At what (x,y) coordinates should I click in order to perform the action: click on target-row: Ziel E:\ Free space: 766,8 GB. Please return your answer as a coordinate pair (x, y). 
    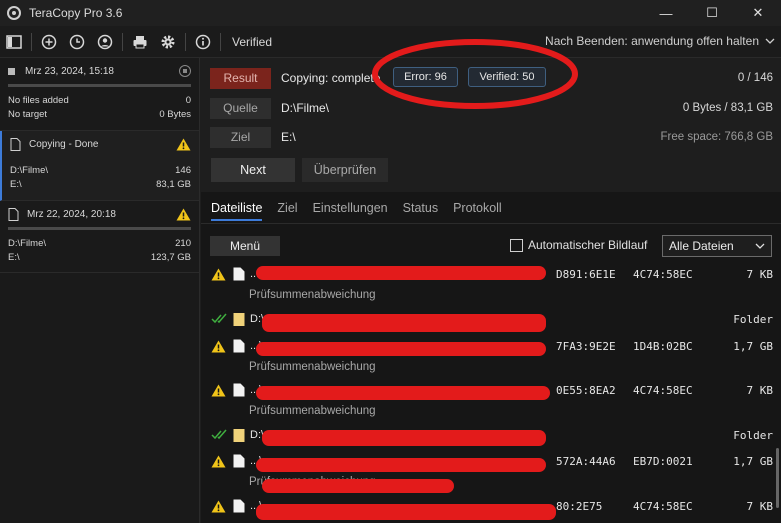
    Looking at the image, I should click on (491, 137).